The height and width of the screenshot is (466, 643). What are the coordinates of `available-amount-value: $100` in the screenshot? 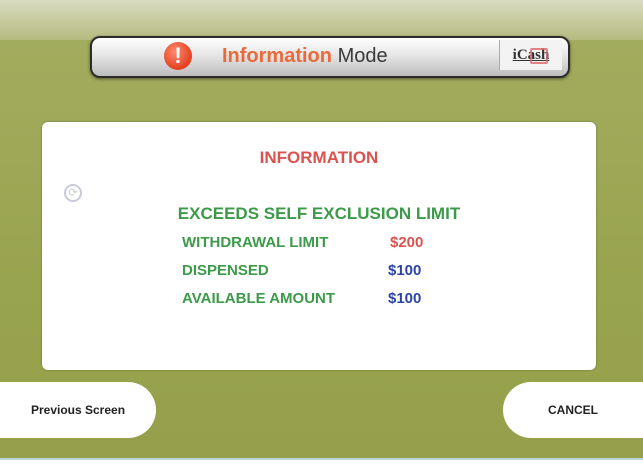 It's located at (405, 298).